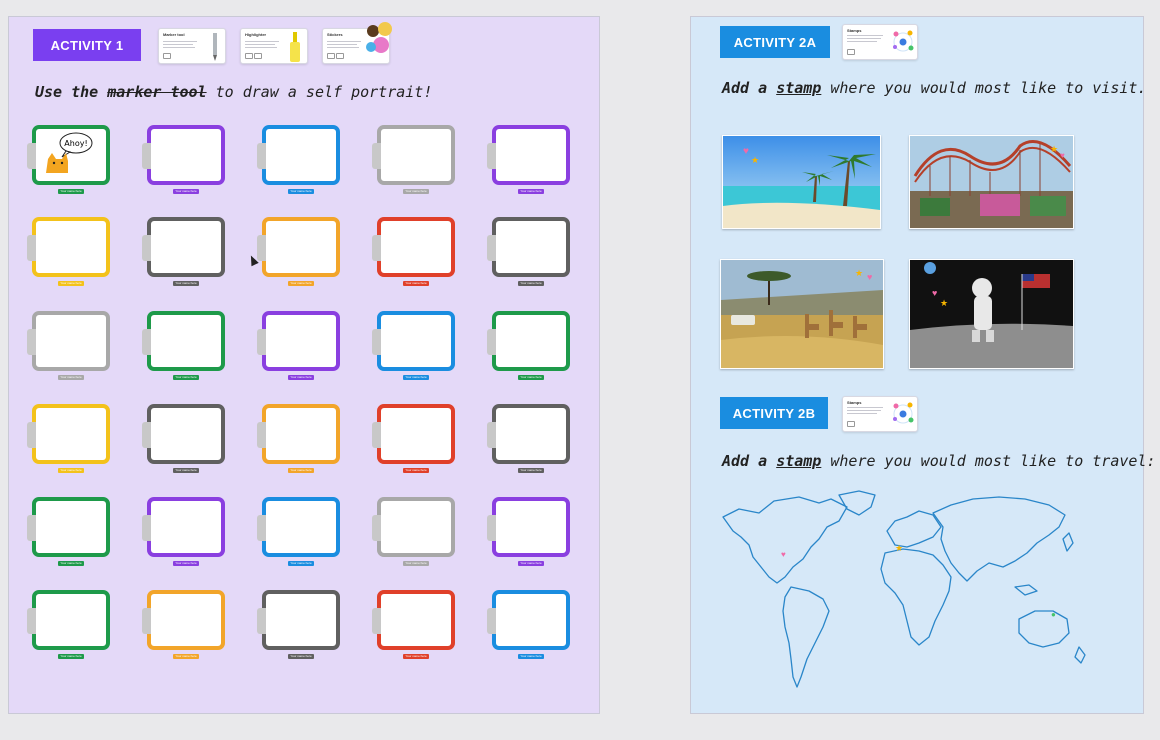 This screenshot has height=740, width=1160. Describe the element at coordinates (880, 42) in the screenshot. I see `stamp-tool-card-2a: Stamps` at that location.